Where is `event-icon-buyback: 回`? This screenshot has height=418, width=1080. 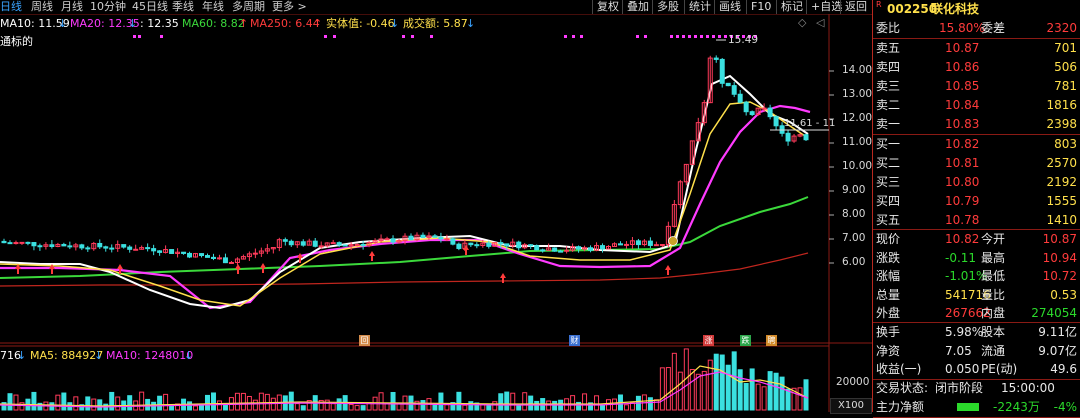
event-icon-buyback: 回 is located at coordinates (364, 340).